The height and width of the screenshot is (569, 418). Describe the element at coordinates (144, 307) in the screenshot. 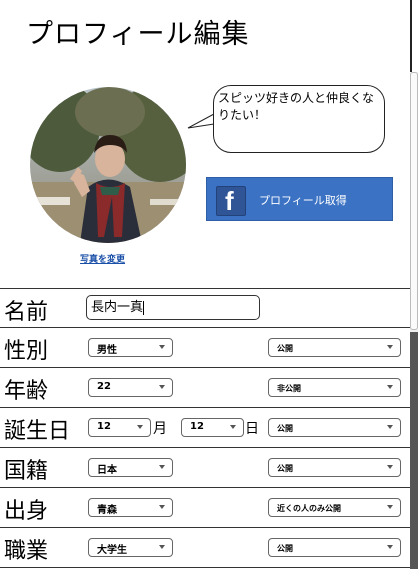

I see `text-caret` at that location.